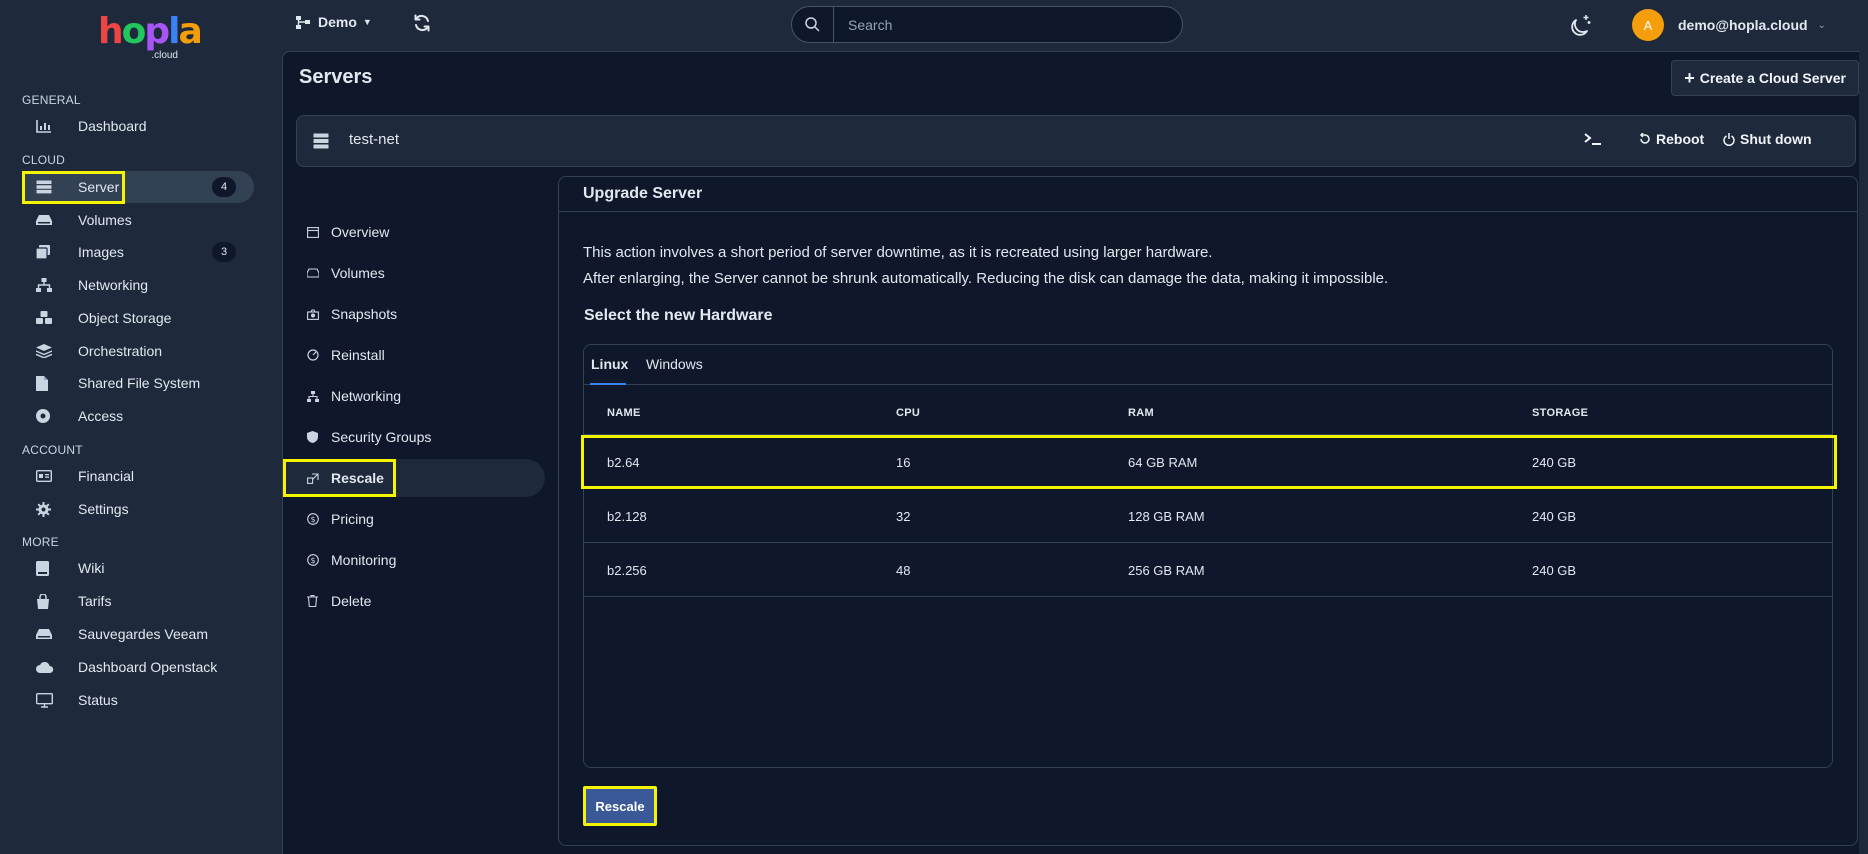  I want to click on cell-cpu: 48, so click(903, 570).